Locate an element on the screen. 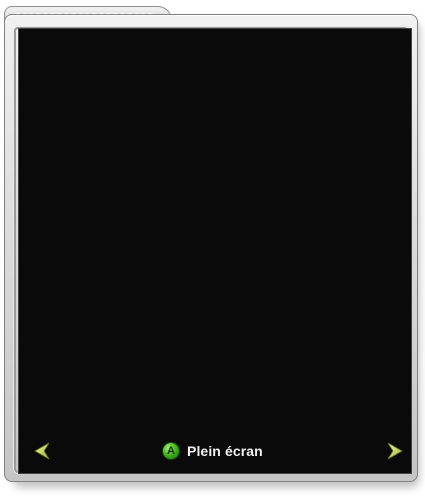 The height and width of the screenshot is (500, 425). fullscreen-action: A Plein écran is located at coordinates (212, 451).